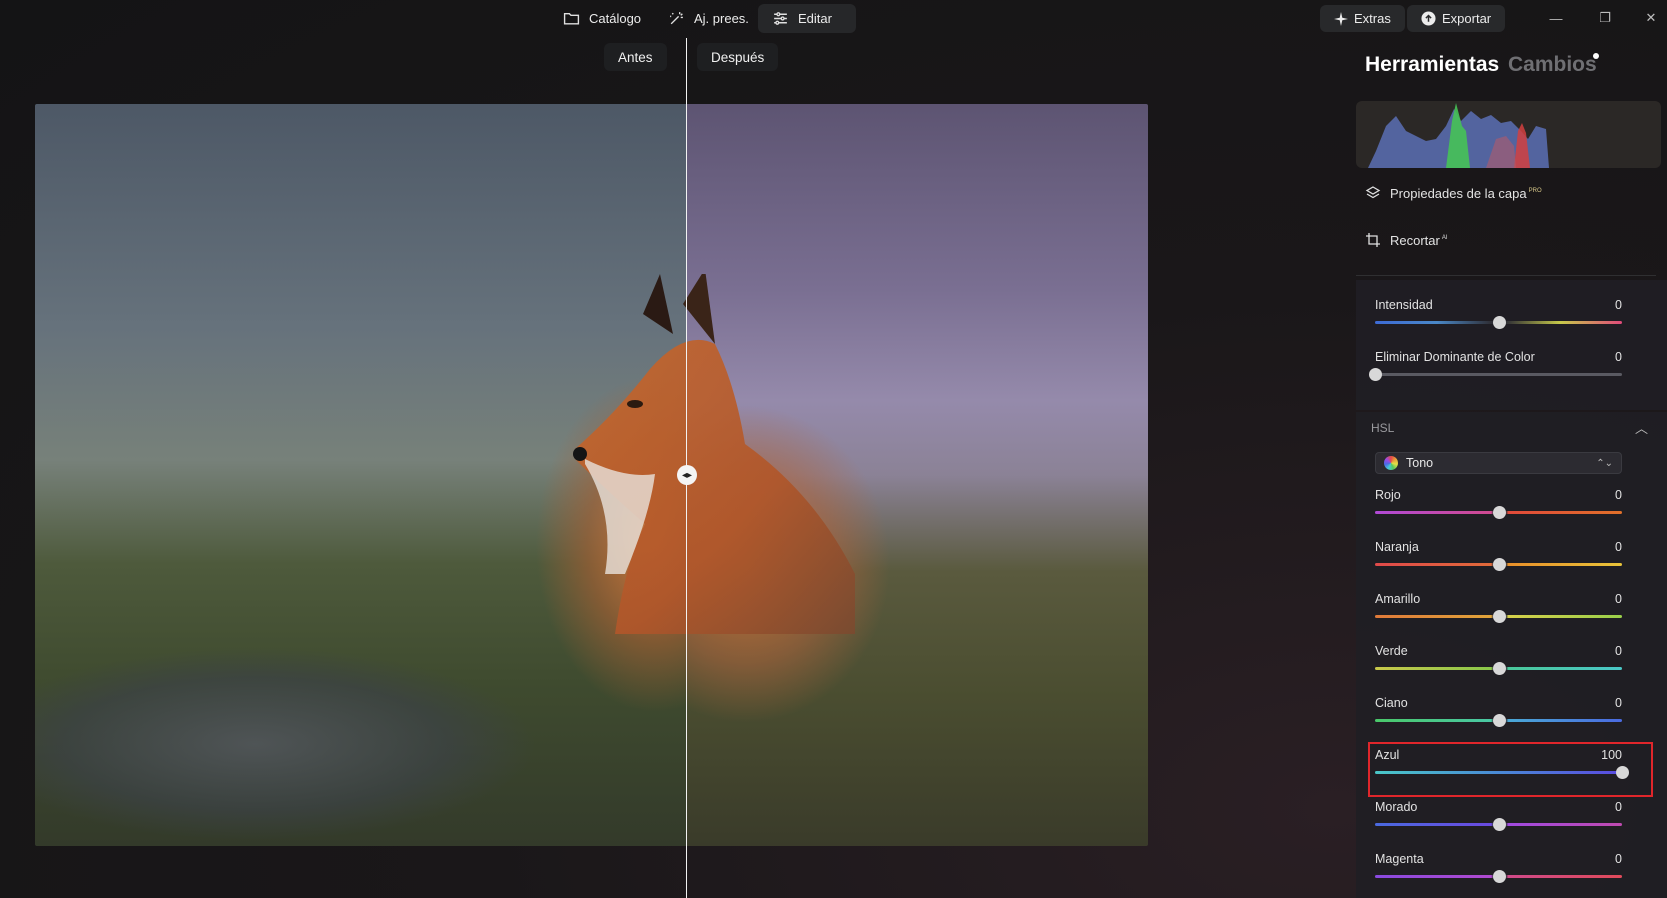  I want to click on slider-magenta: Magenta 0, so click(1498, 873).